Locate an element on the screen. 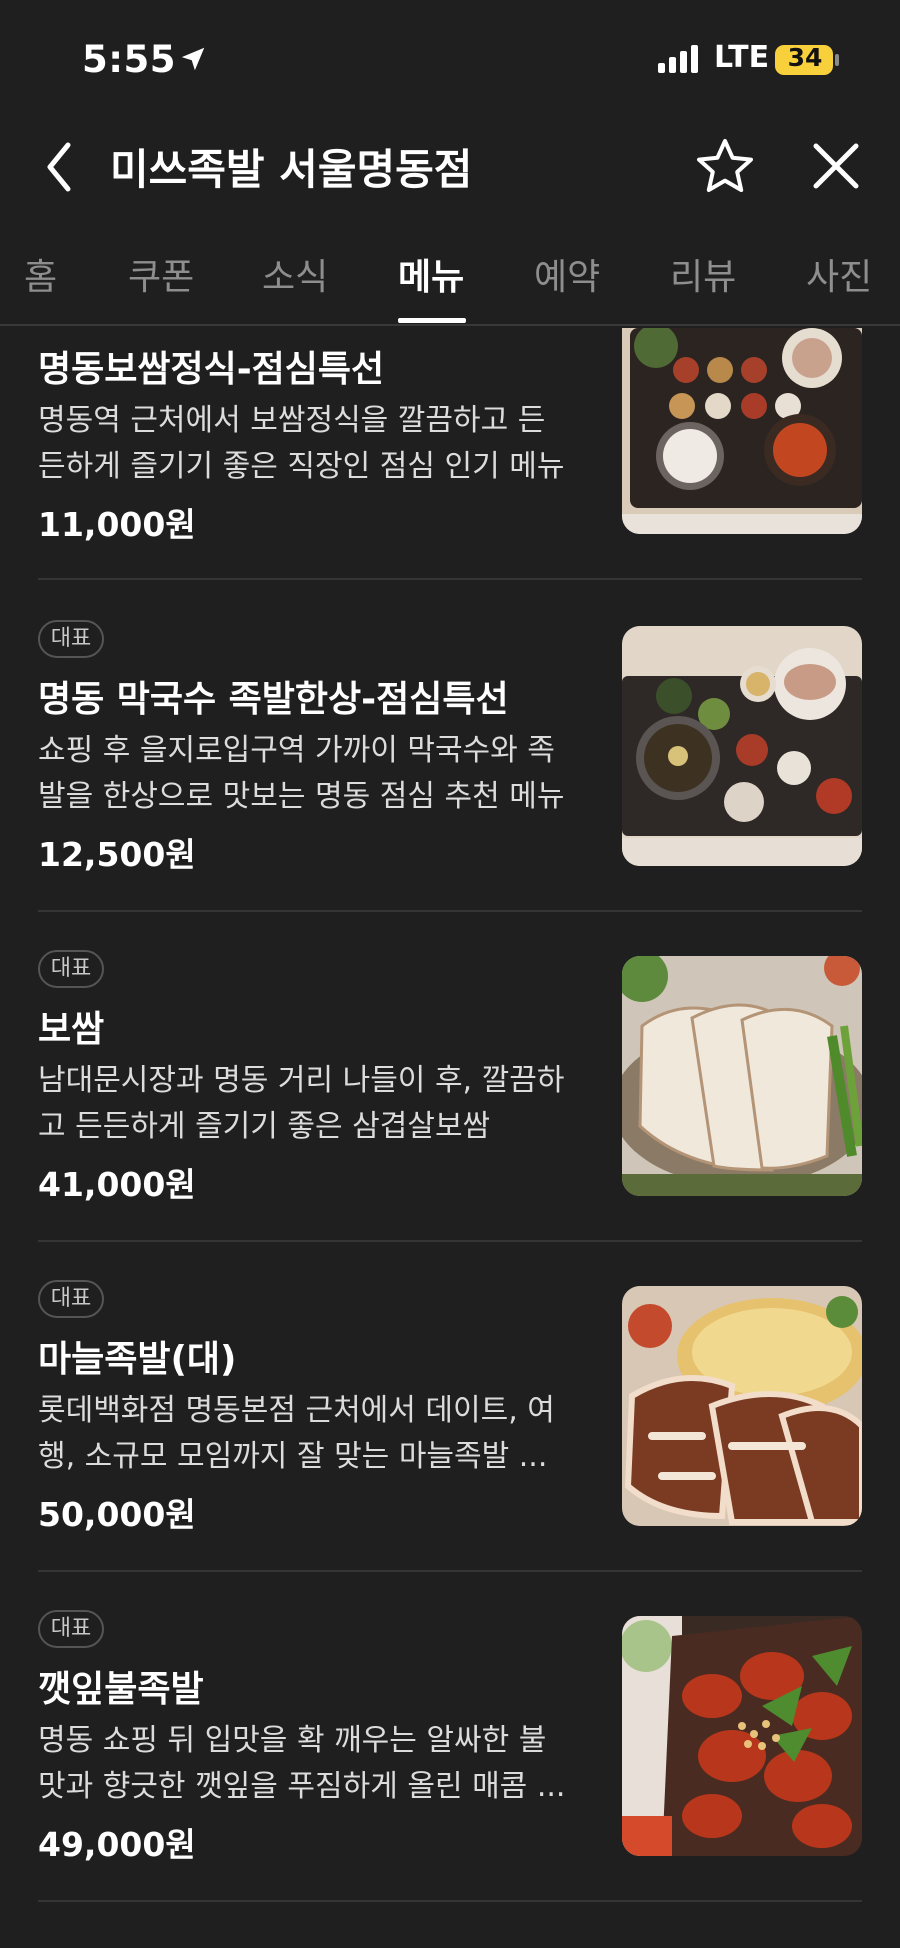  app-header: 미쓰족발 서울명동점 is located at coordinates (450, 170).